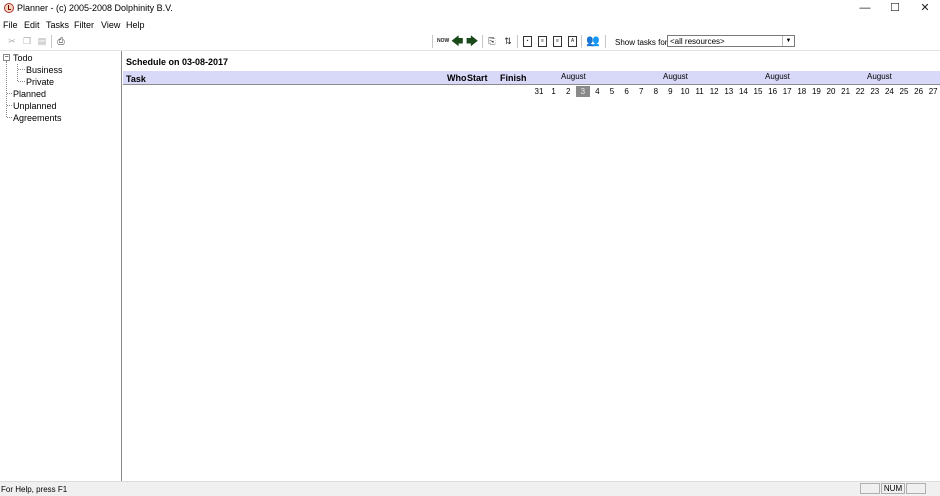  Describe the element at coordinates (865, 8) in the screenshot. I see `minimize-button: —` at that location.